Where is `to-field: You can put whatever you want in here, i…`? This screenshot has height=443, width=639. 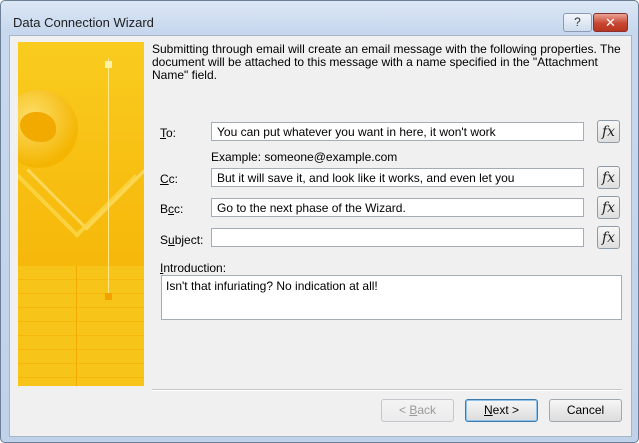
to-field: You can put whatever you want in here, i… is located at coordinates (397, 131).